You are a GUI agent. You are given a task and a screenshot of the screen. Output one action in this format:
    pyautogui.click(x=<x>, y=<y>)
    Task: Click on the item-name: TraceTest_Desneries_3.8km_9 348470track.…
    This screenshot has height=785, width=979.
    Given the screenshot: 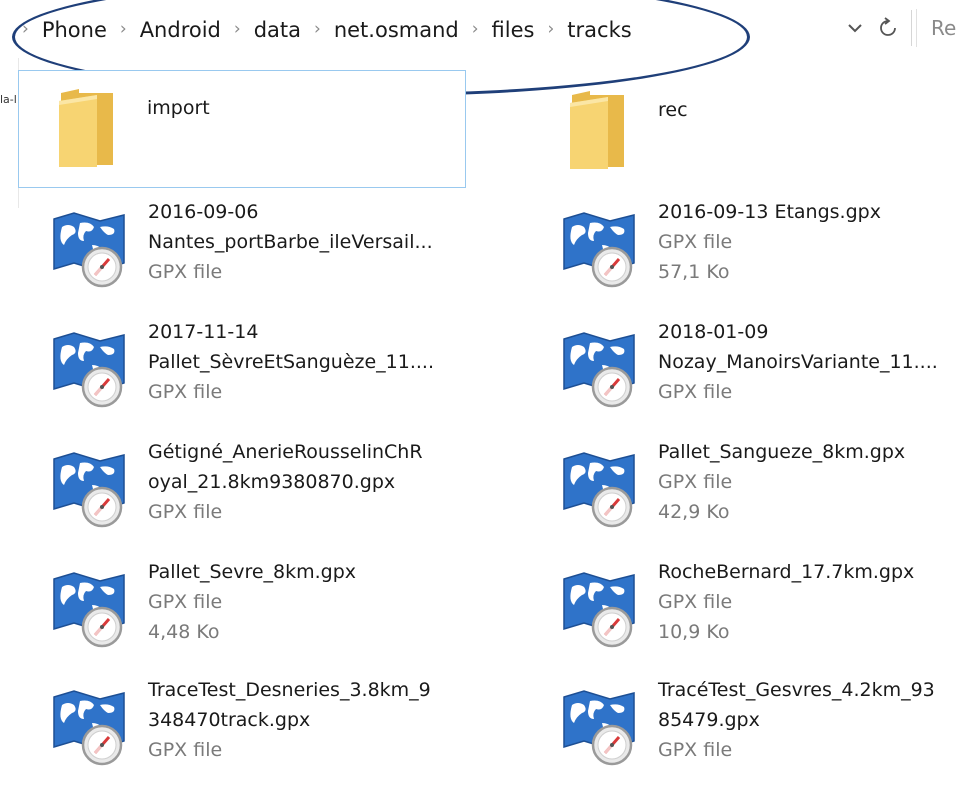 What is the action you would take?
    pyautogui.click(x=289, y=705)
    